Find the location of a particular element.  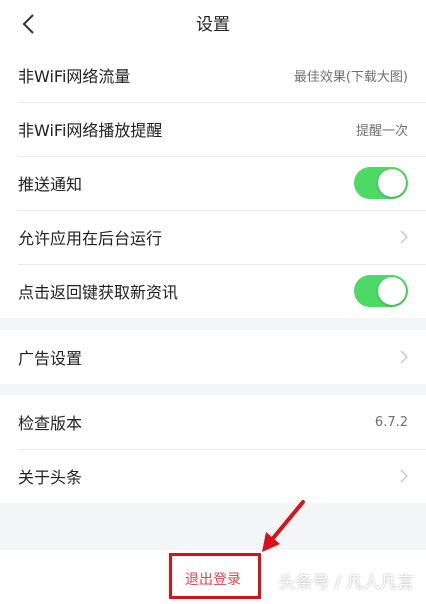

page-title: 设置 is located at coordinates (213, 25).